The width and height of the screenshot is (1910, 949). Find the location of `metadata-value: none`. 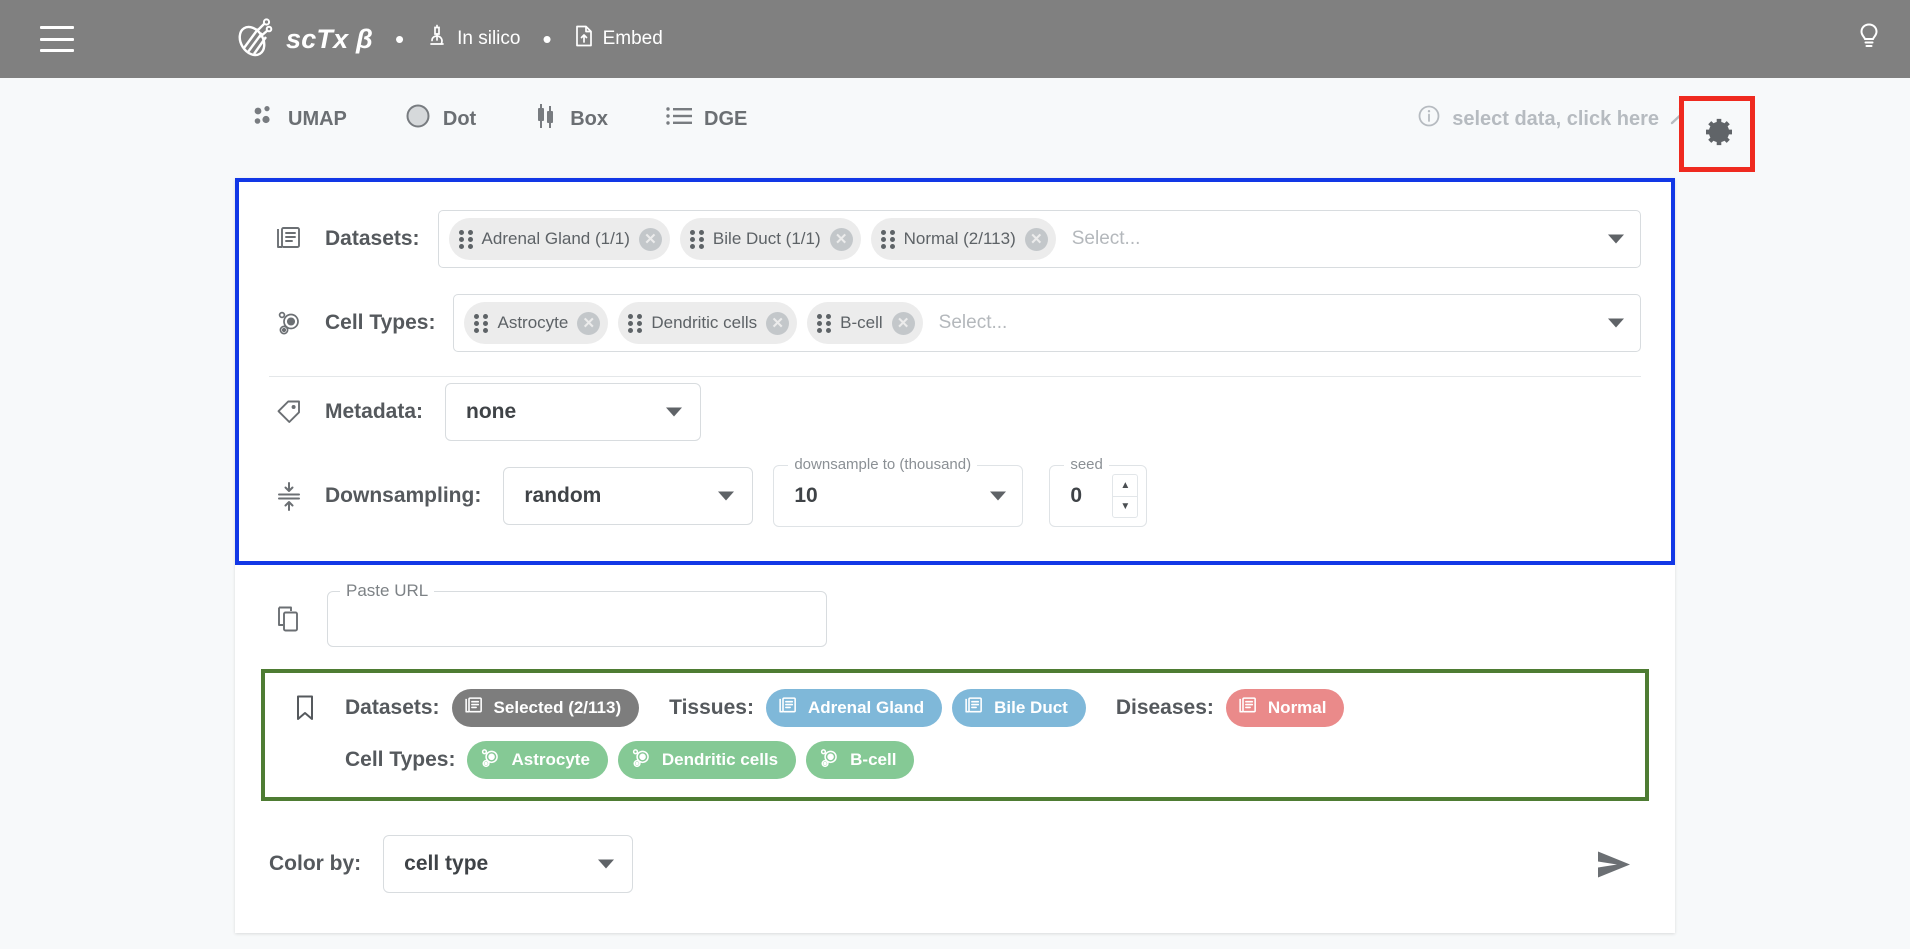

metadata-value: none is located at coordinates (491, 411).